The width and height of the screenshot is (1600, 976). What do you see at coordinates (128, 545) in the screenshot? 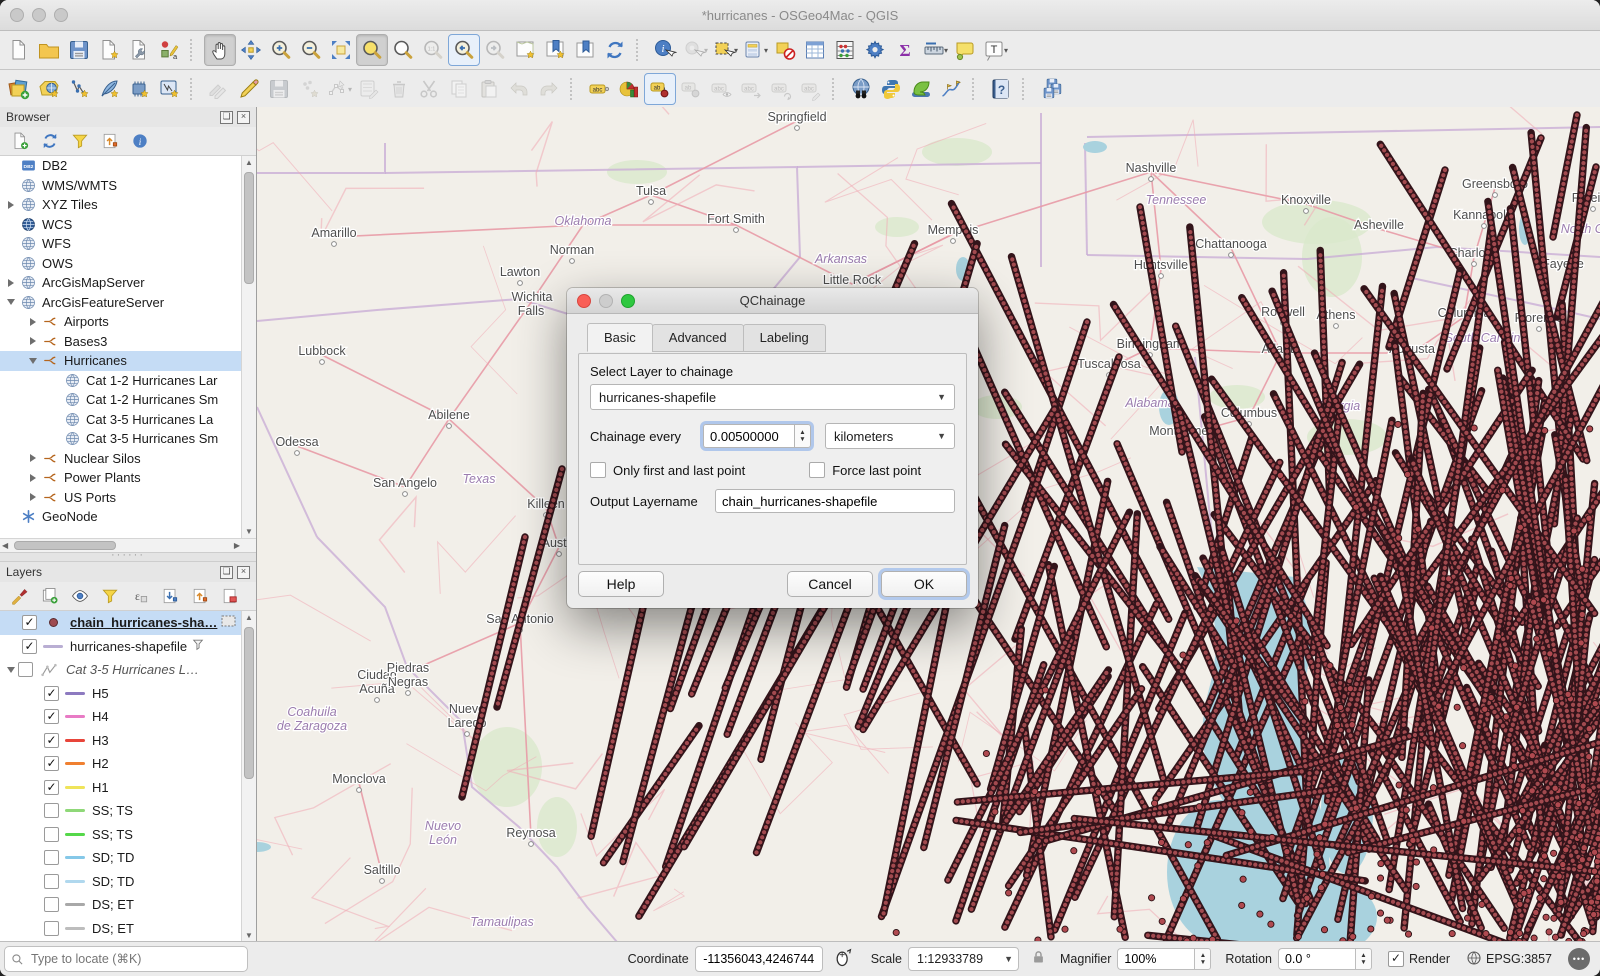
I see `browser-hscrollbar: ◀ ▶` at bounding box center [128, 545].